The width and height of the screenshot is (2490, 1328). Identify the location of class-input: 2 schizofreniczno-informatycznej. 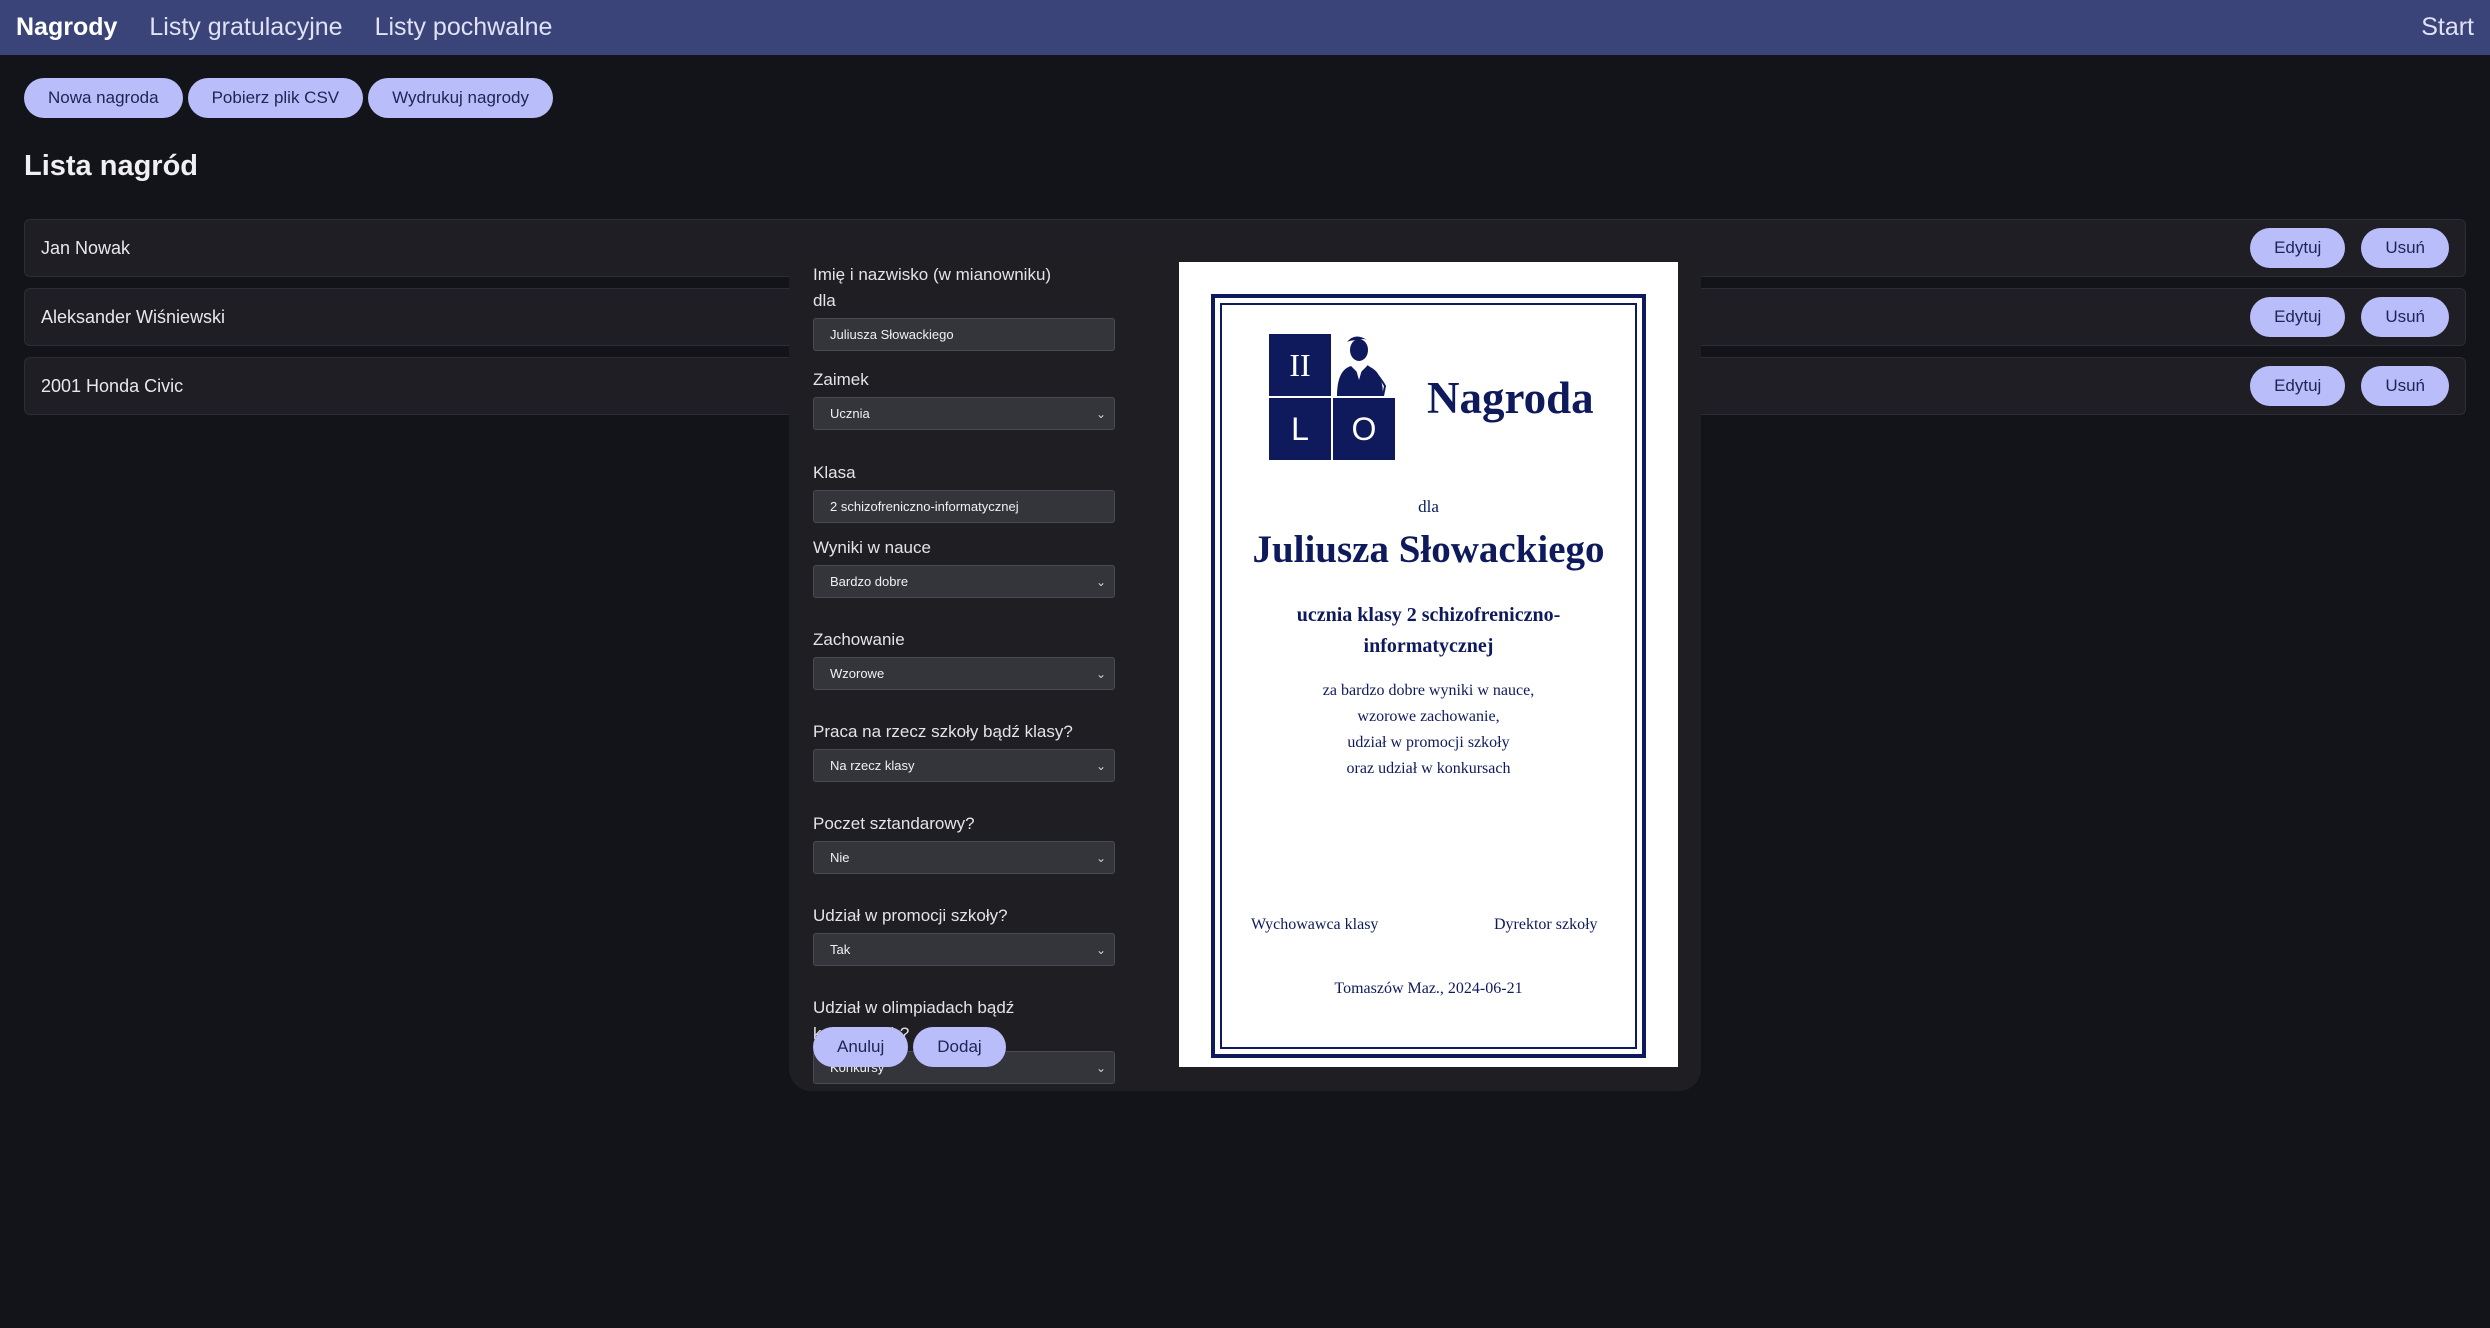
(964, 506).